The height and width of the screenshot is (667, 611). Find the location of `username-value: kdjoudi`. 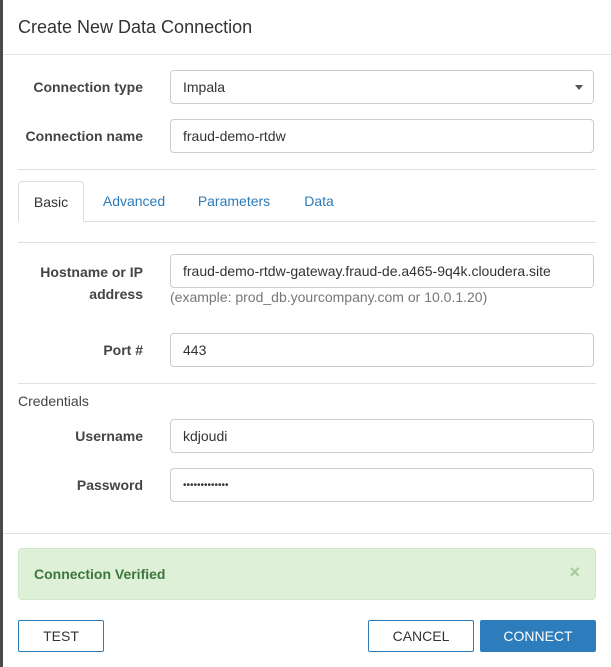

username-value: kdjoudi is located at coordinates (205, 436).